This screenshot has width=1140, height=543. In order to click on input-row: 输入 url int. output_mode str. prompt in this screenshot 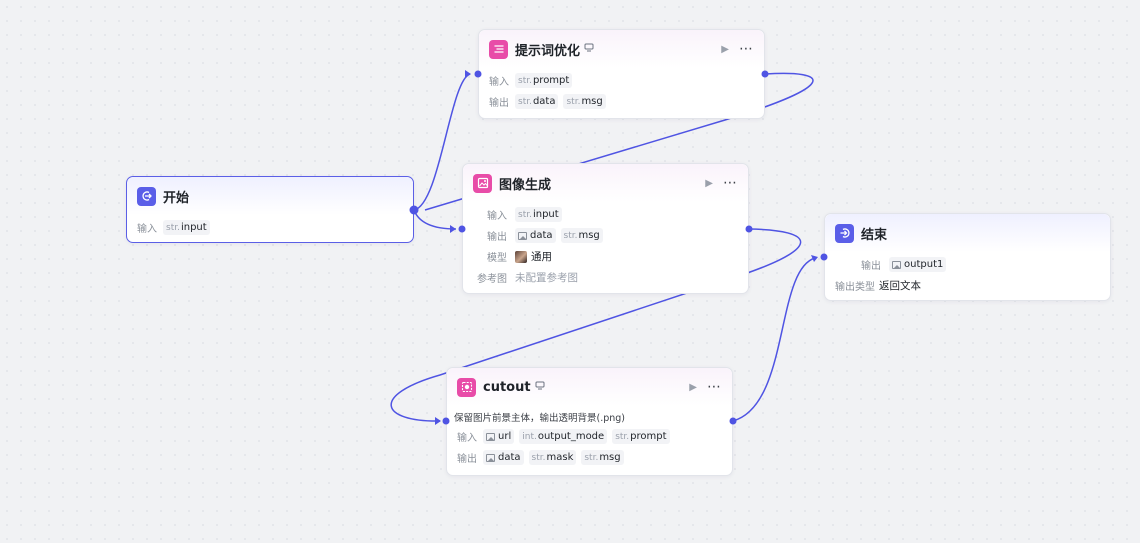, I will do `click(588, 436)`.